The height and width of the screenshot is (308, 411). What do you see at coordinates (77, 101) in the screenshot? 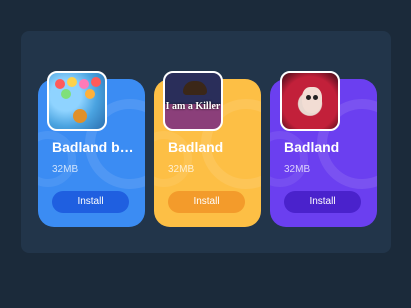
I see `bubble-shooter-game-icon` at bounding box center [77, 101].